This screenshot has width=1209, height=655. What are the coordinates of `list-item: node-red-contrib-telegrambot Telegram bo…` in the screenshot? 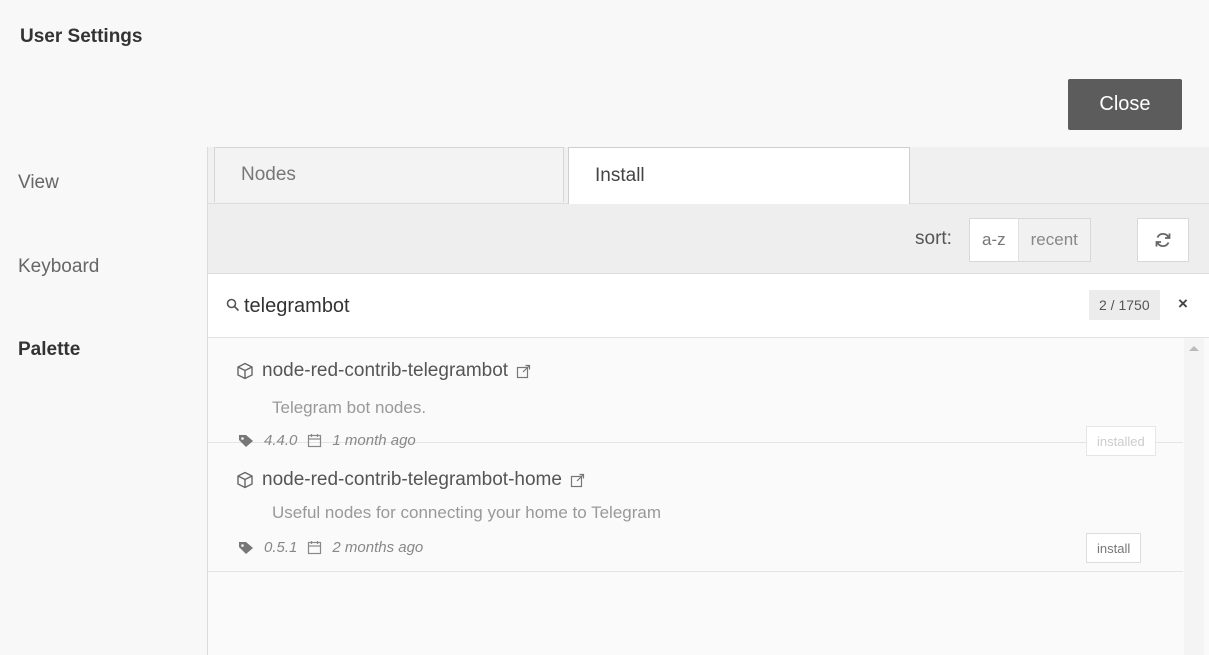 It's located at (695, 397).